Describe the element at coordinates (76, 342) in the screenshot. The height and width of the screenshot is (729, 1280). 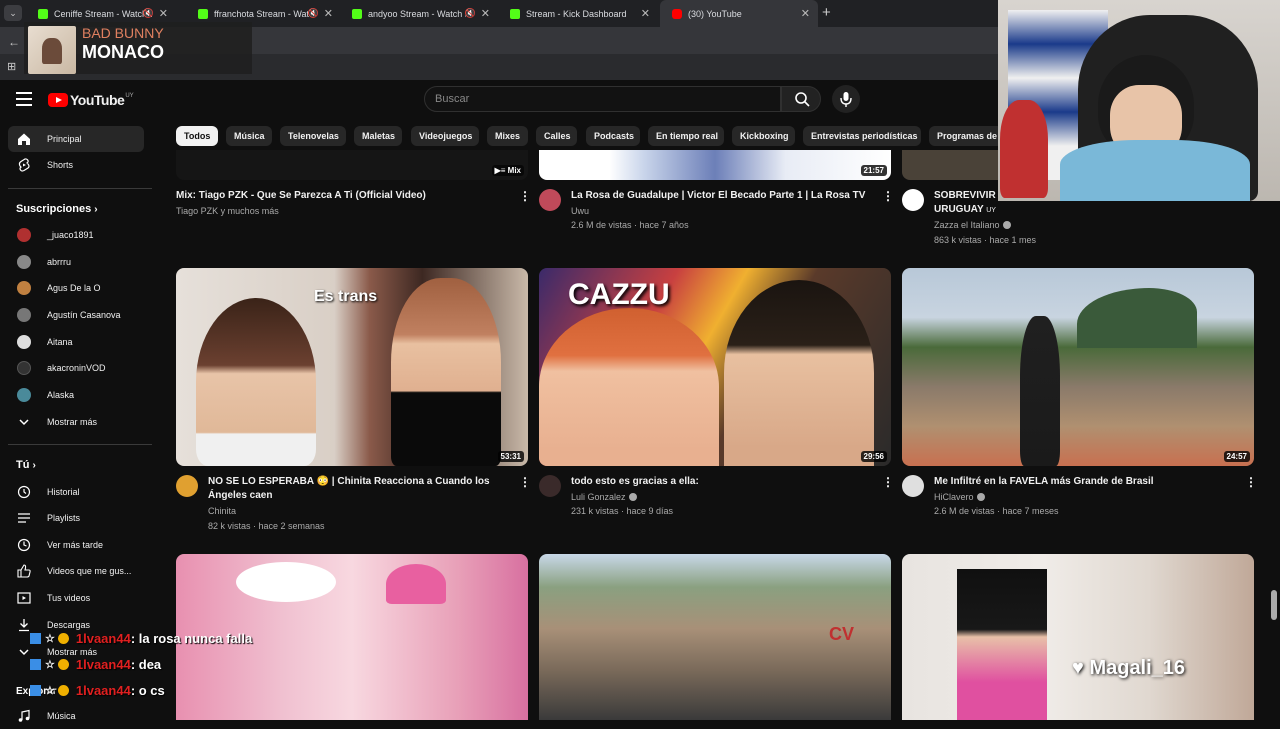
I see `sidebar-item-subscription: Aitana` at that location.